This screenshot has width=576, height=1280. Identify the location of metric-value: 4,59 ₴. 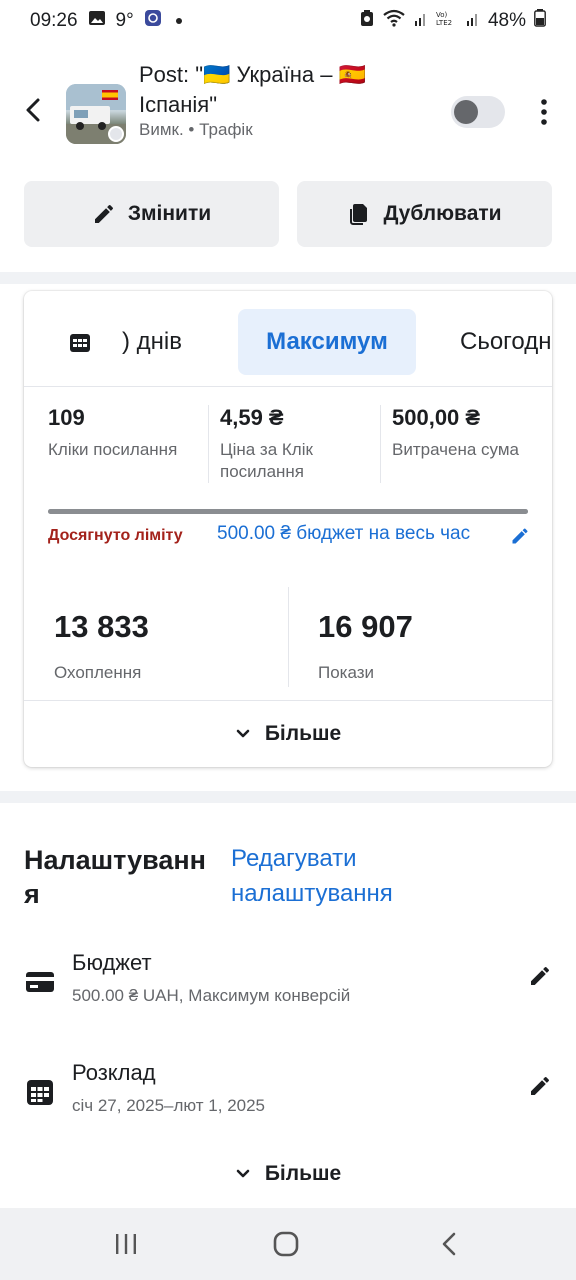
(252, 417).